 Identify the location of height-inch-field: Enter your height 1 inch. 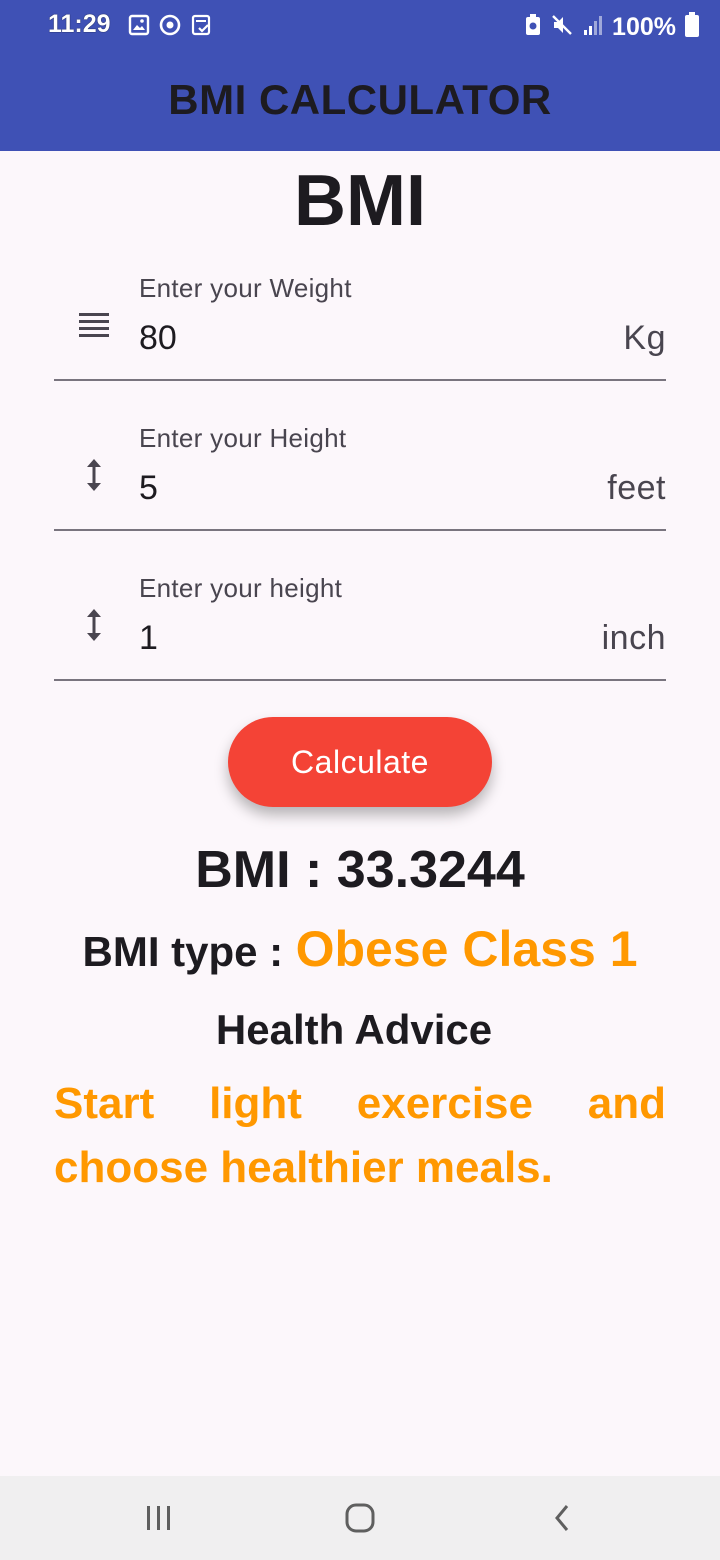
(360, 619).